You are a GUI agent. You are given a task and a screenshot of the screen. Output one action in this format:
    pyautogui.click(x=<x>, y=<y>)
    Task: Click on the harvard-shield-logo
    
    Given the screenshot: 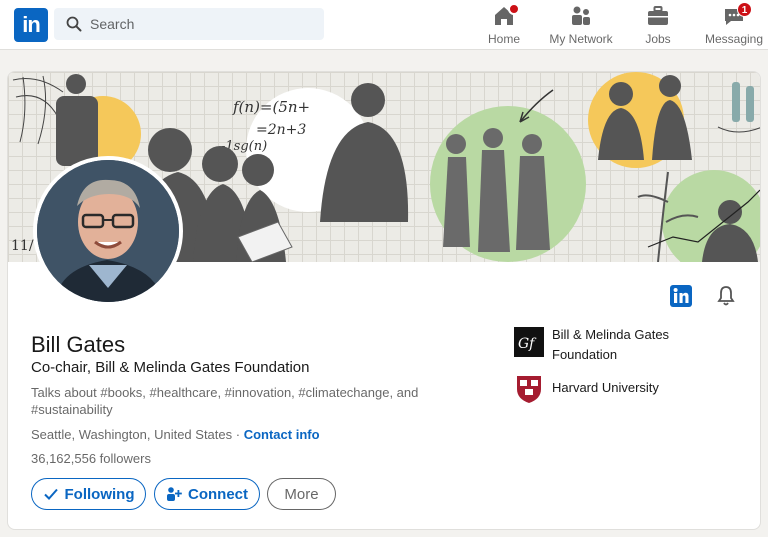 What is the action you would take?
    pyautogui.click(x=529, y=389)
    